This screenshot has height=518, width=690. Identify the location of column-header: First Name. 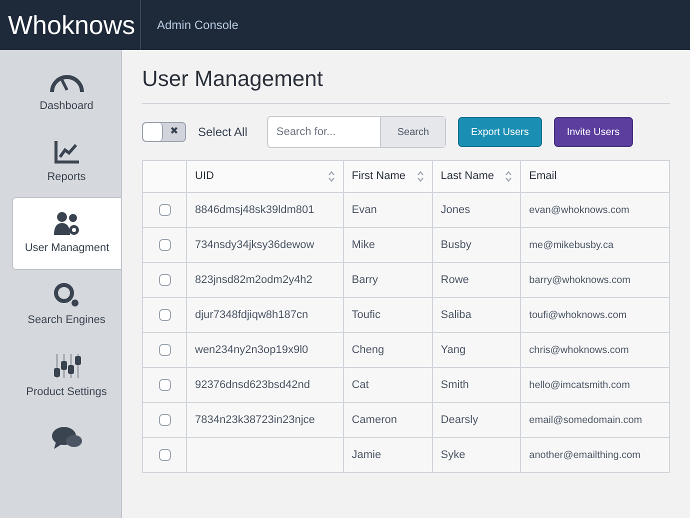
(379, 176).